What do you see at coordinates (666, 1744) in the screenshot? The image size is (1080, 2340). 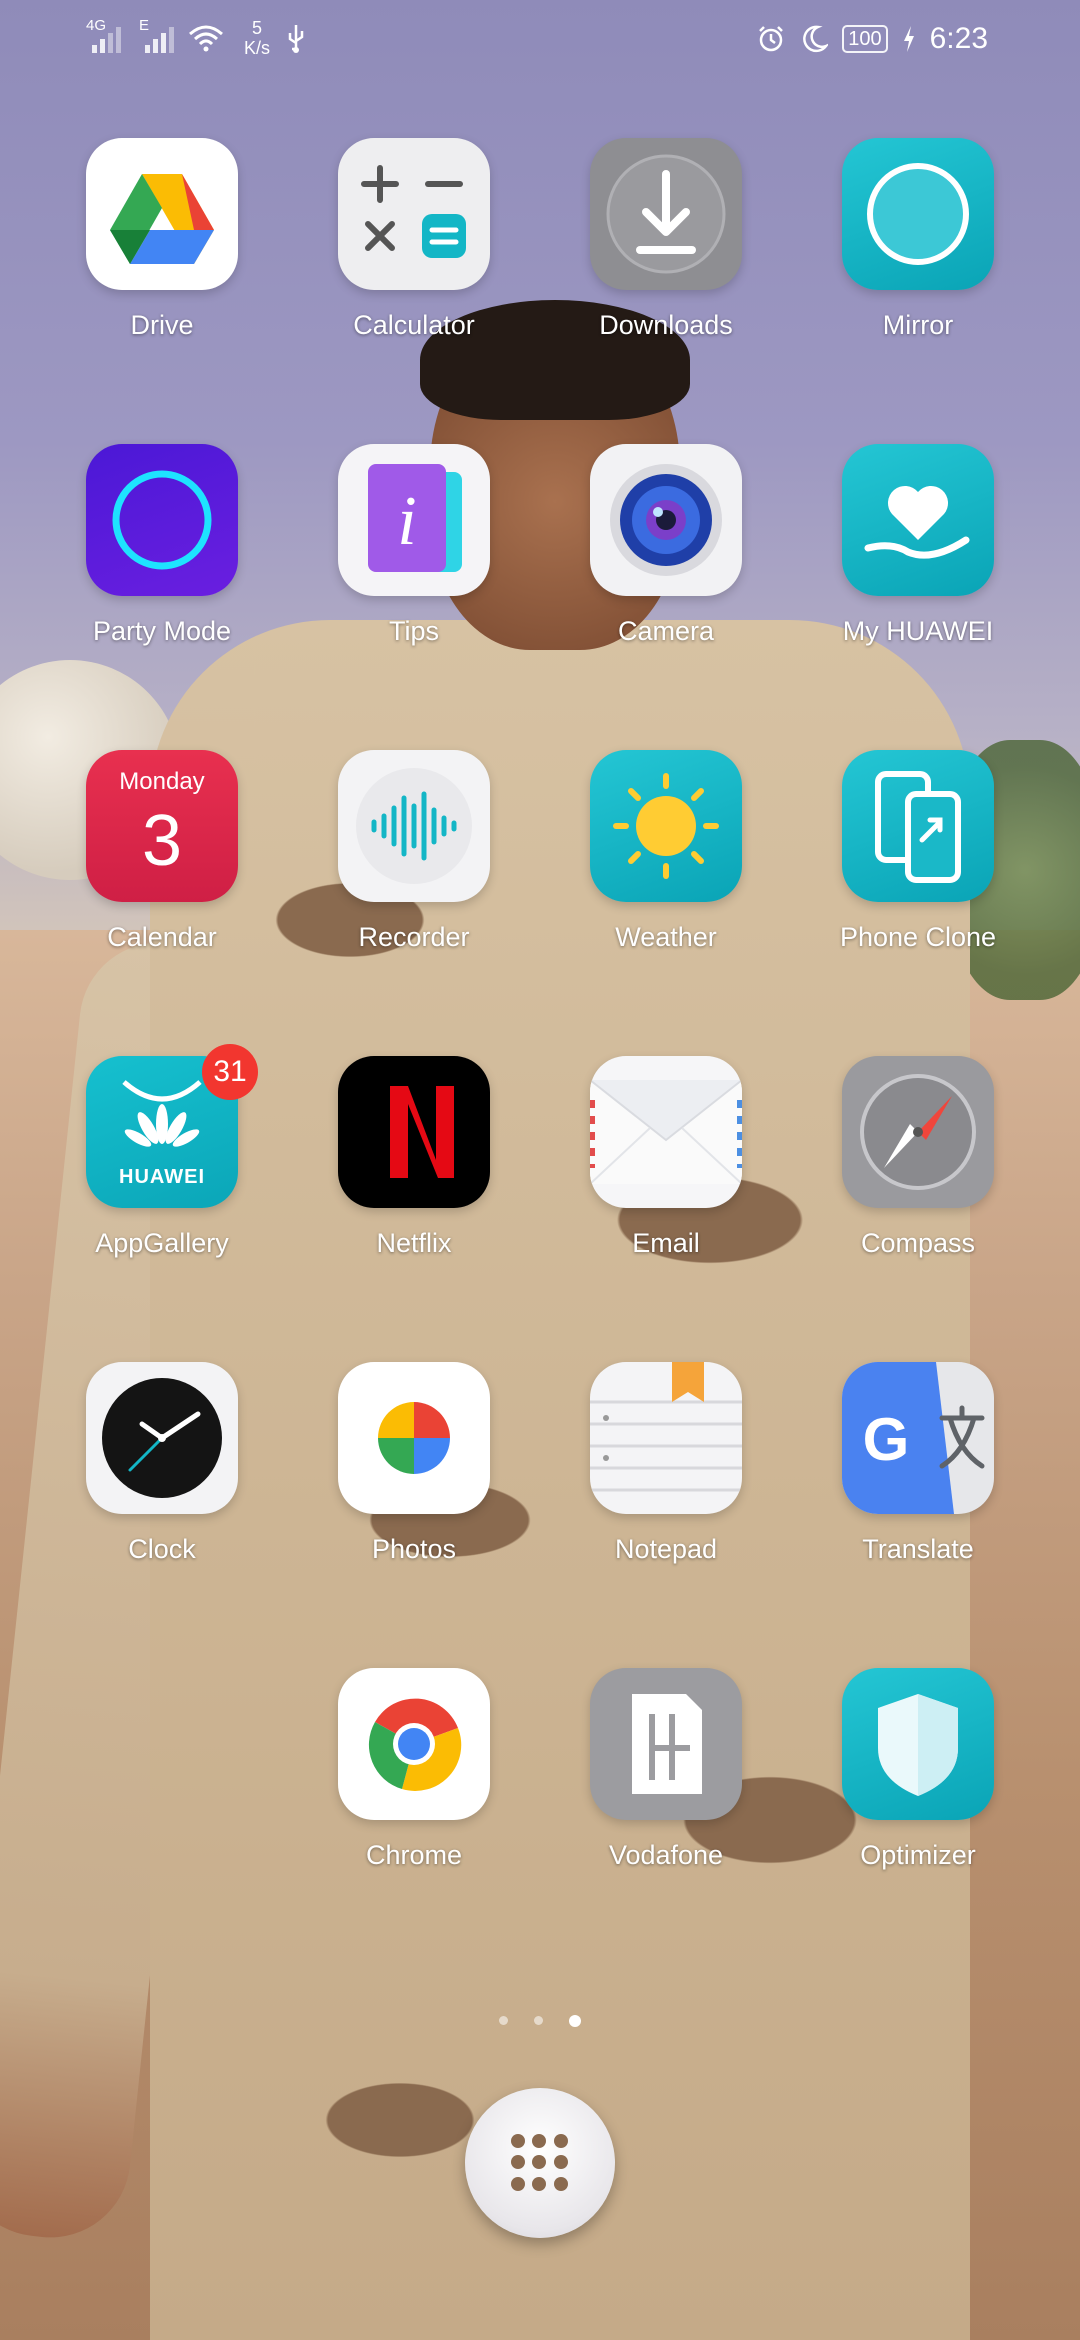 I see `sim-card-icon` at bounding box center [666, 1744].